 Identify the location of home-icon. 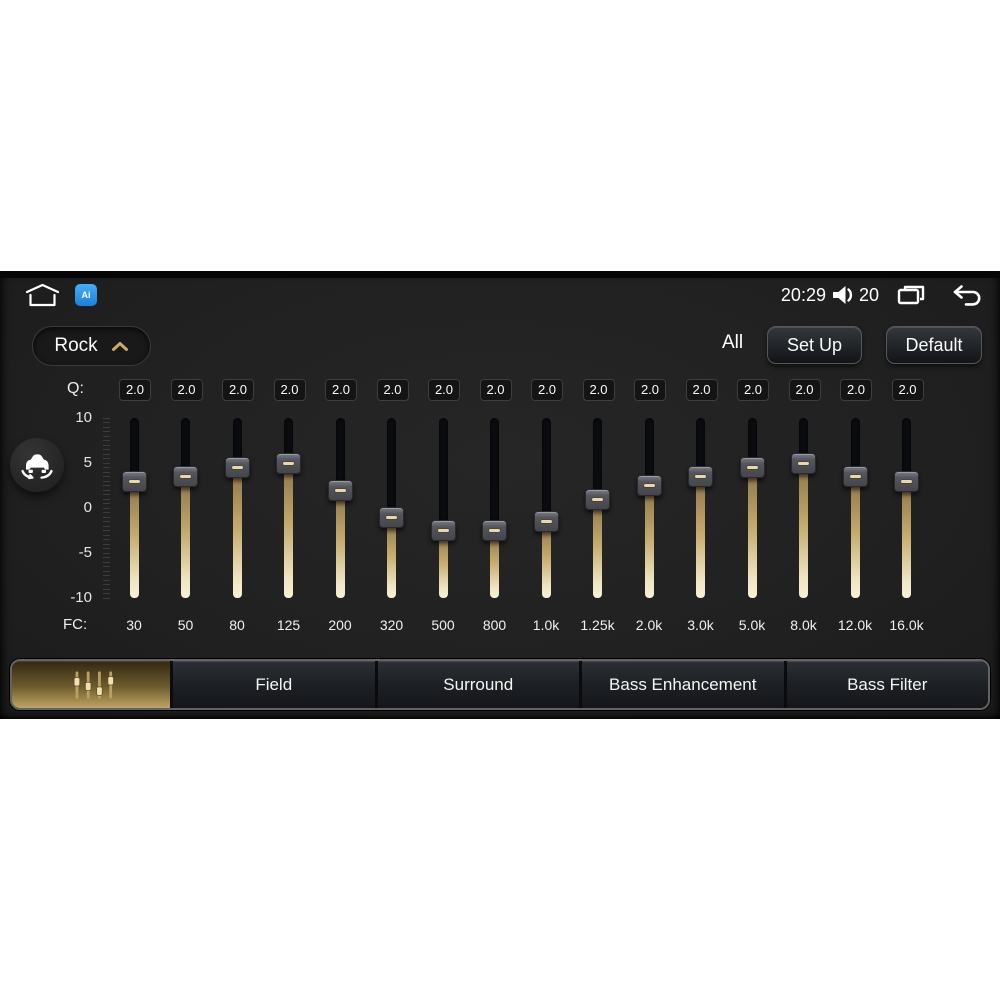
(42, 295).